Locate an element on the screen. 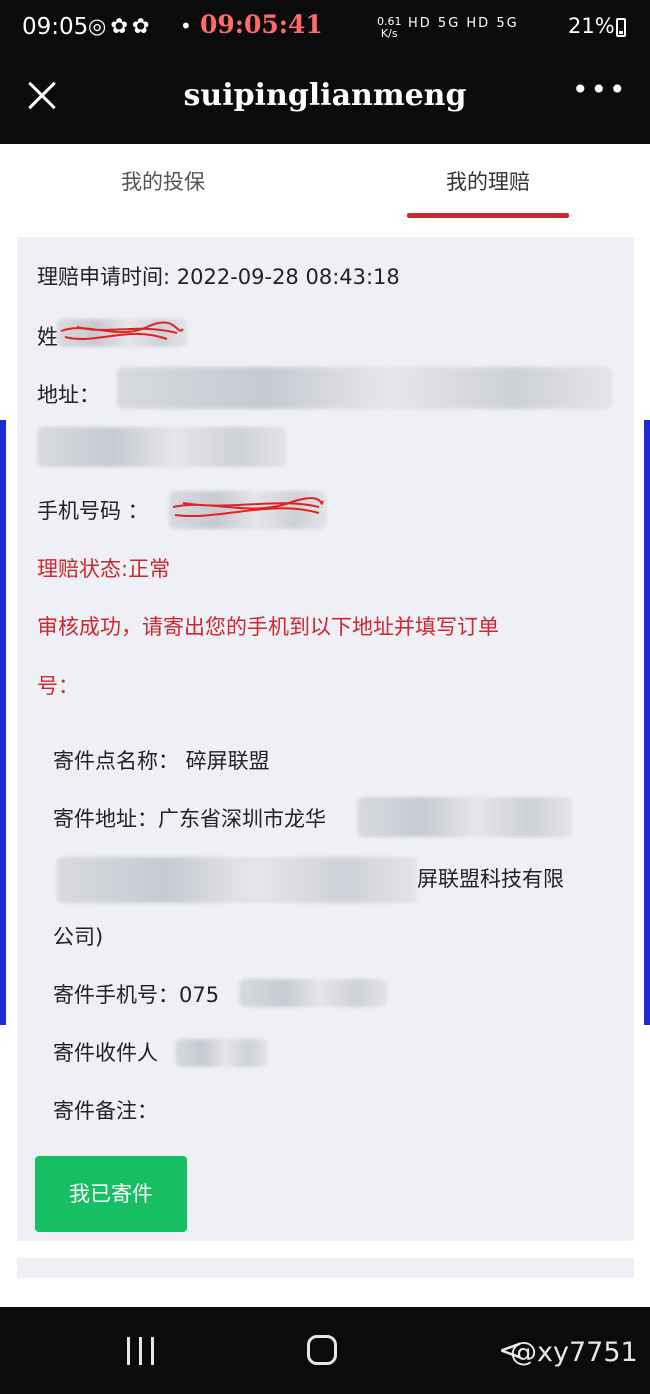 This screenshot has height=1394, width=650. shipping-address-suffix: 屏联盟科技有限 is located at coordinates (490, 879).